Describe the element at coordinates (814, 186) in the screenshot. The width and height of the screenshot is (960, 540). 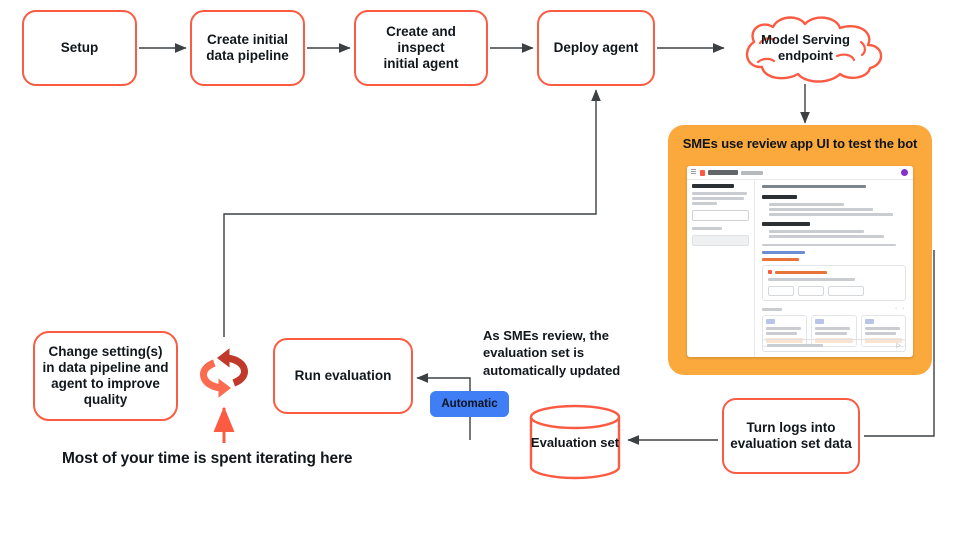
I see `model-name-link` at that location.